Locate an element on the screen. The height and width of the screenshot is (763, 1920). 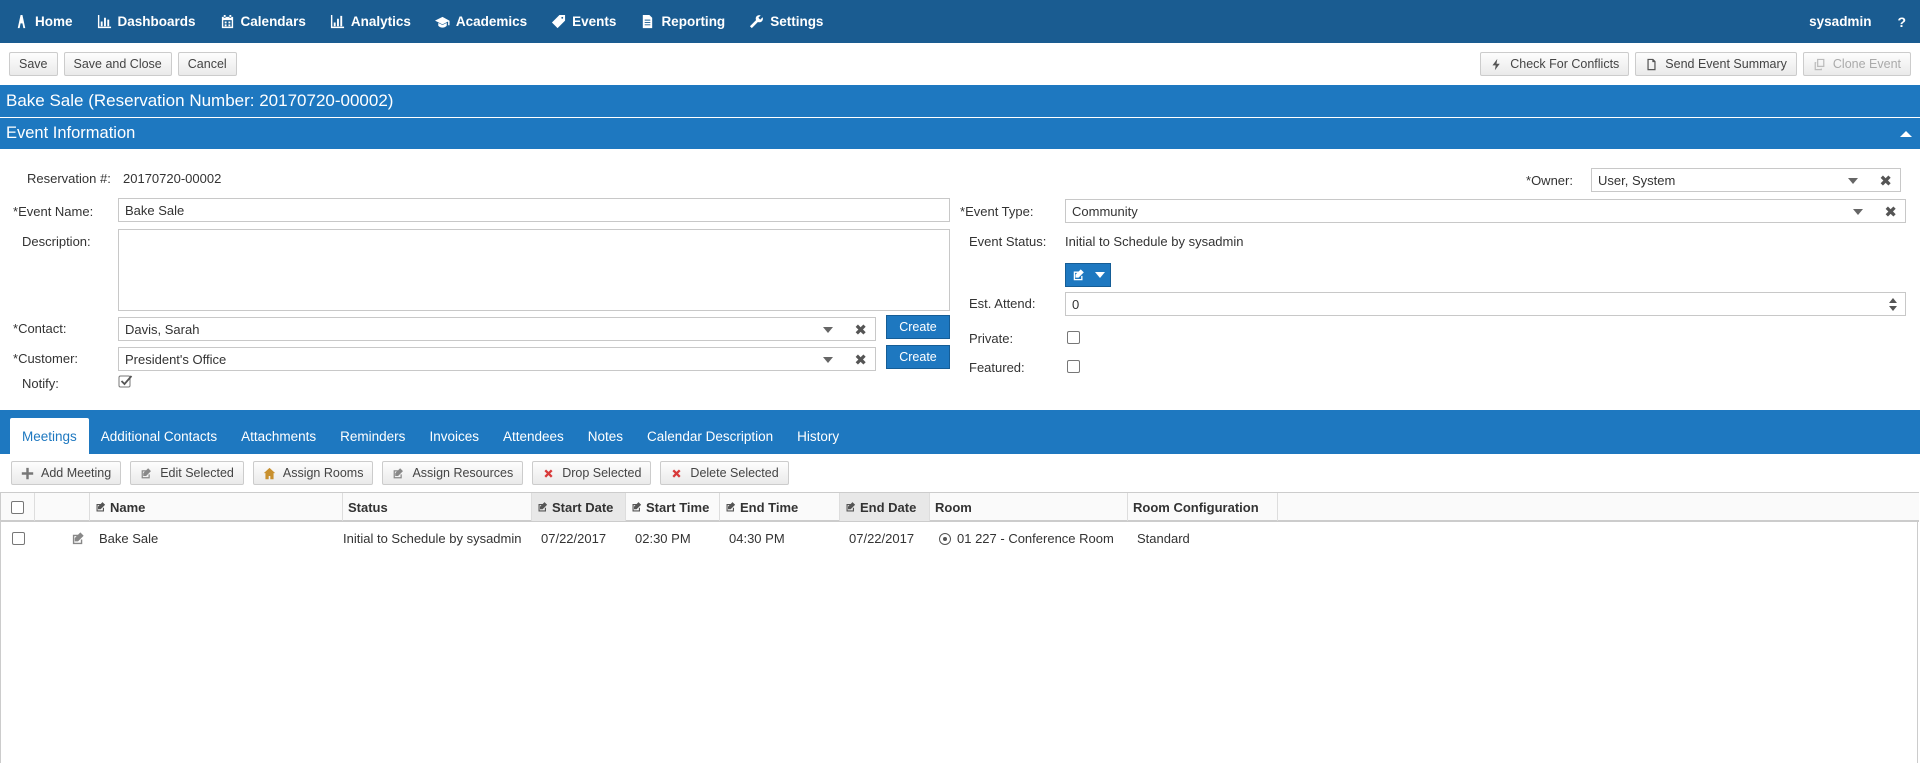
tab-meetings: Meetings is located at coordinates (49, 436).